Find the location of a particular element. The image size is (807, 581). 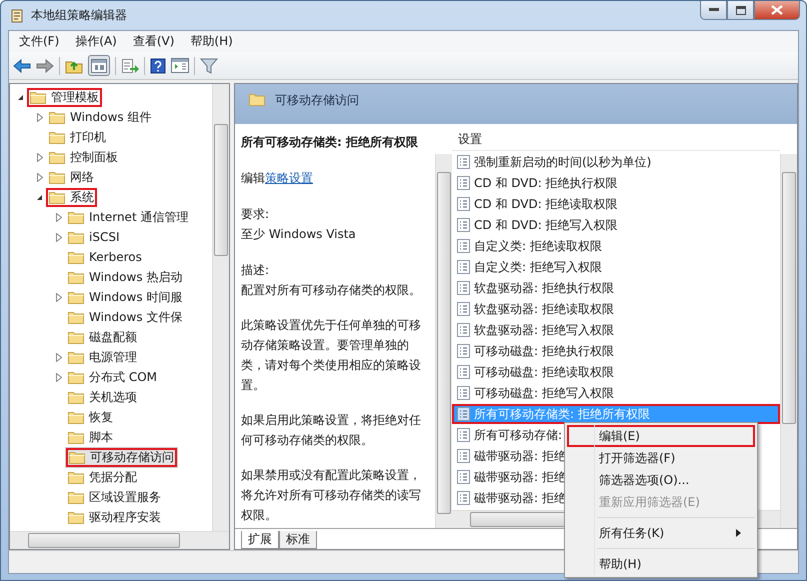

requirement-label: 要求: is located at coordinates (255, 214).